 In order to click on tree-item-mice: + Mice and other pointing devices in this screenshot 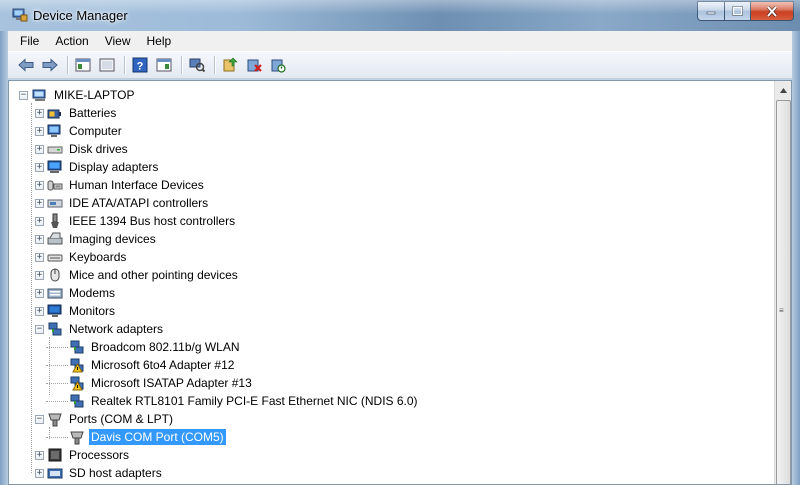, I will do `click(137, 275)`.